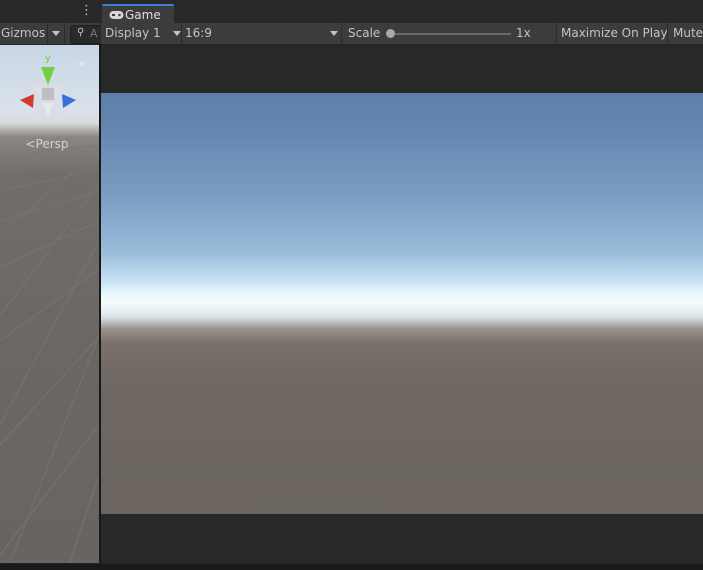  Describe the element at coordinates (523, 33) in the screenshot. I see `scale-value: 1x` at that location.